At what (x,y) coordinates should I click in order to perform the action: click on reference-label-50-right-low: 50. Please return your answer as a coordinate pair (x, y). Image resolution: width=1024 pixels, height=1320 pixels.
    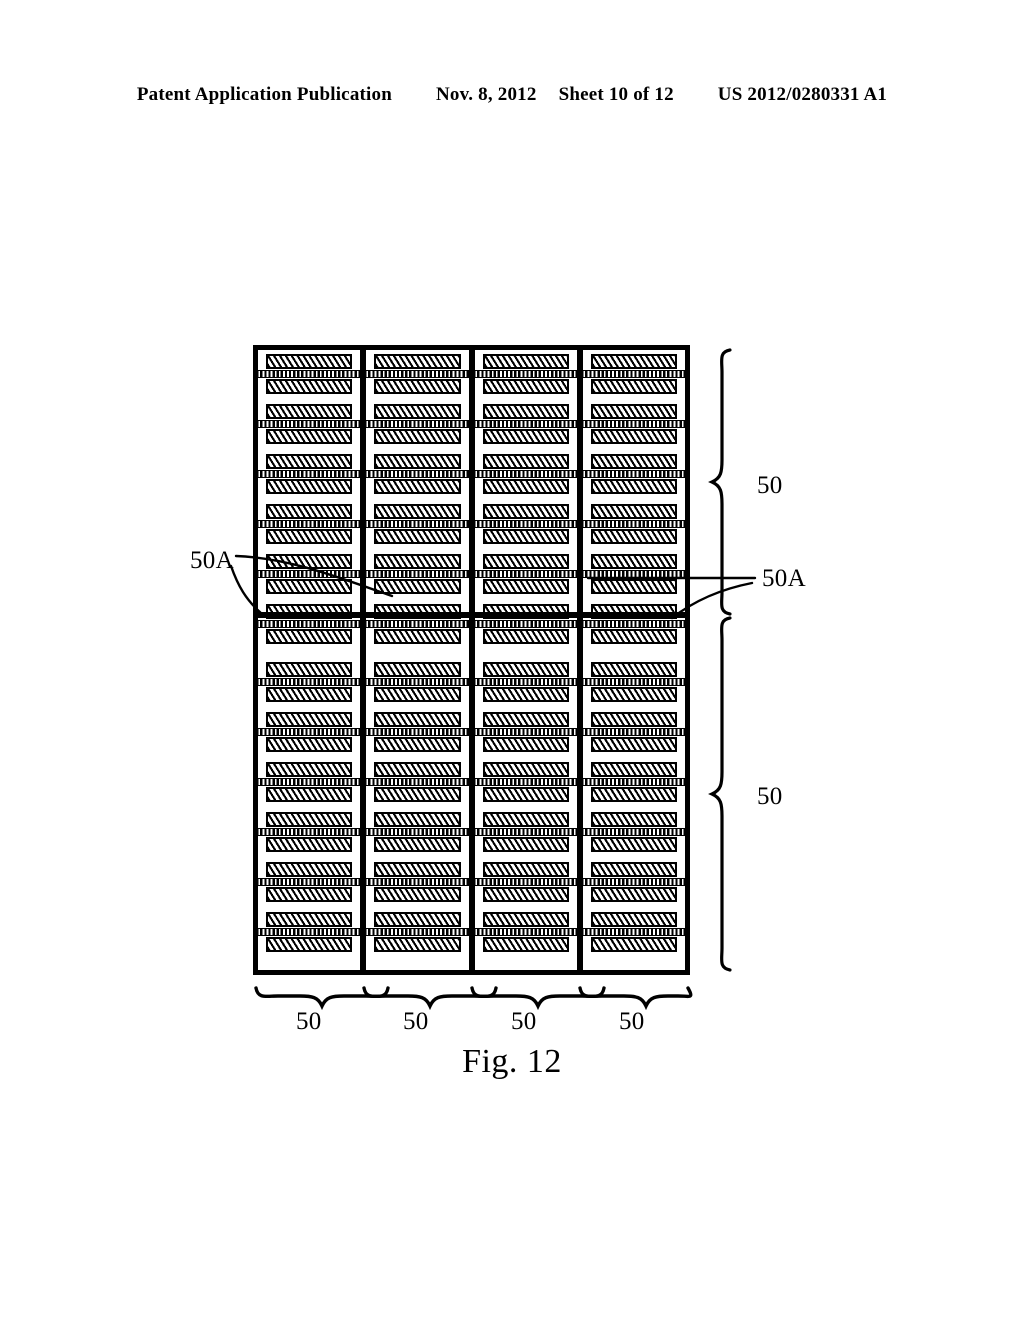
    Looking at the image, I should click on (770, 796).